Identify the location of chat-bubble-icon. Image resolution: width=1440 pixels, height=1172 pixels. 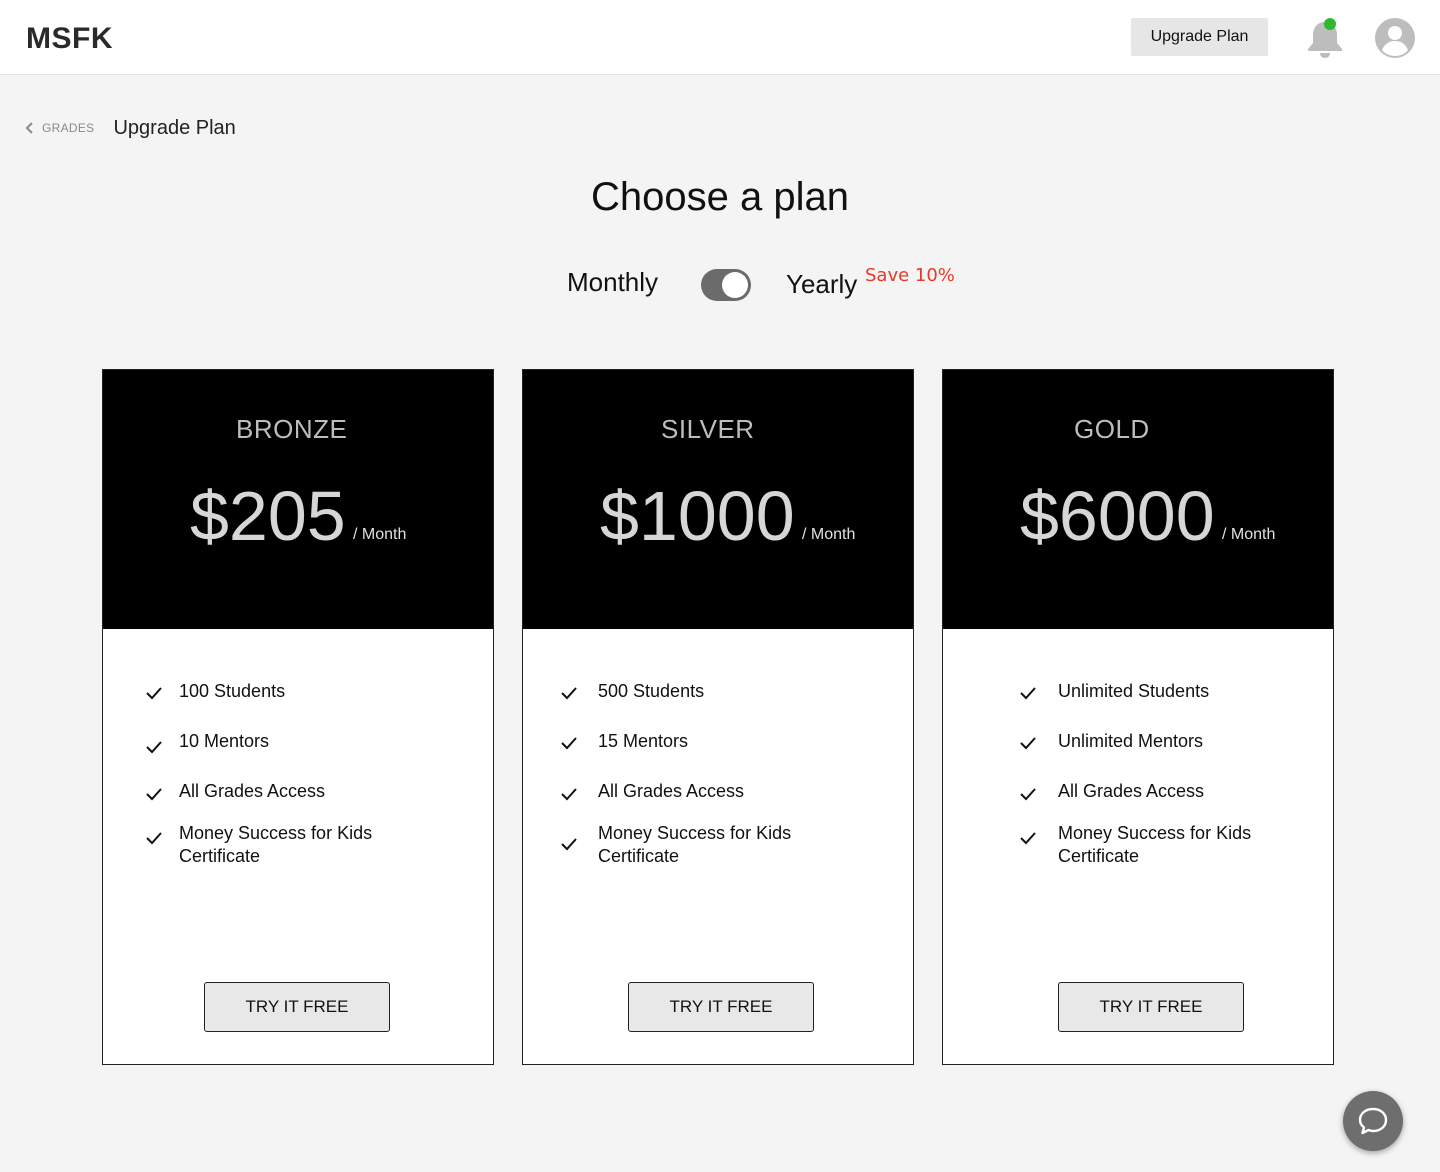
(1373, 1121).